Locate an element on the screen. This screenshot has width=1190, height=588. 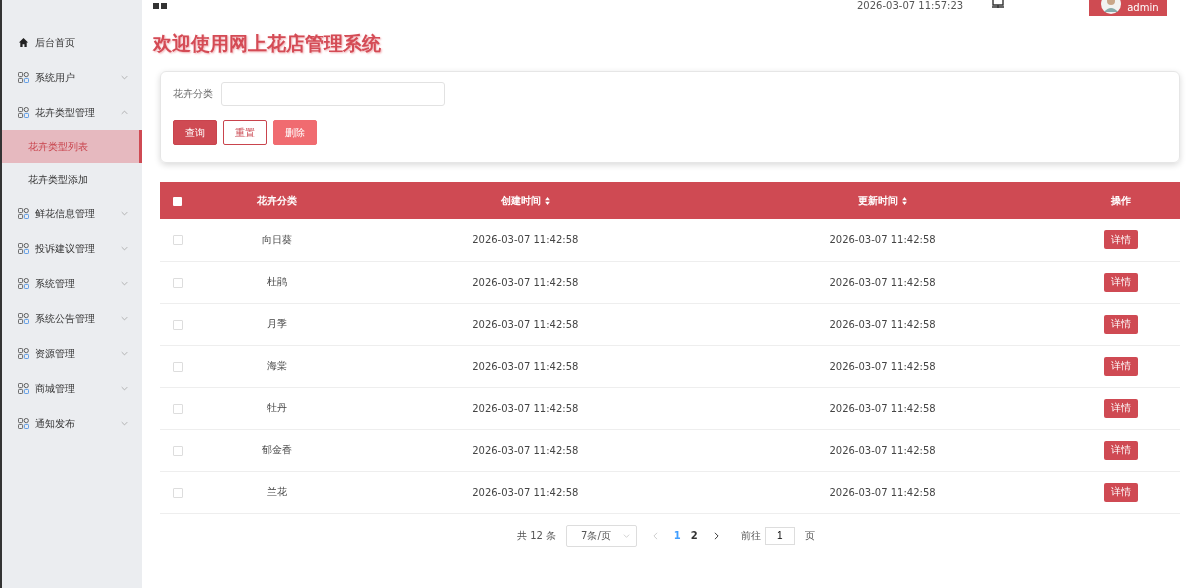
menu-item: 后台首页 is located at coordinates (72, 42).